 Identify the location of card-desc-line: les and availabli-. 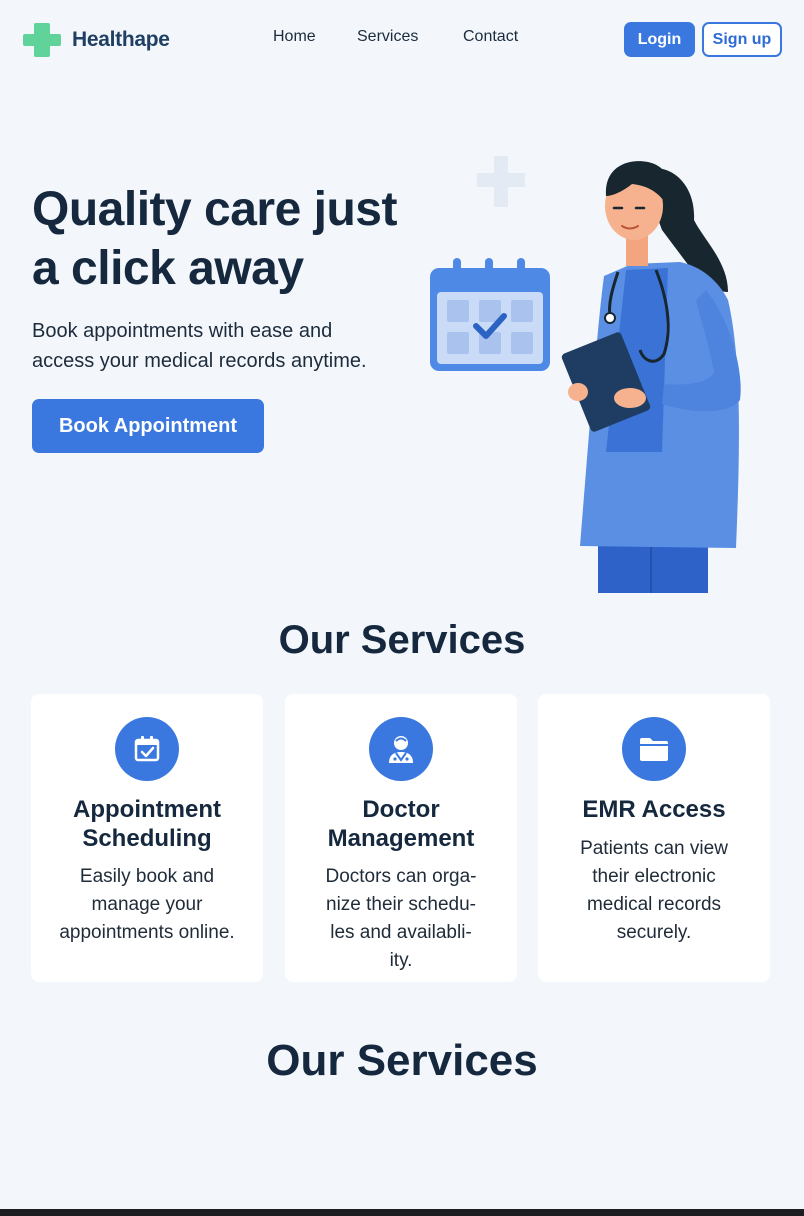
(401, 932).